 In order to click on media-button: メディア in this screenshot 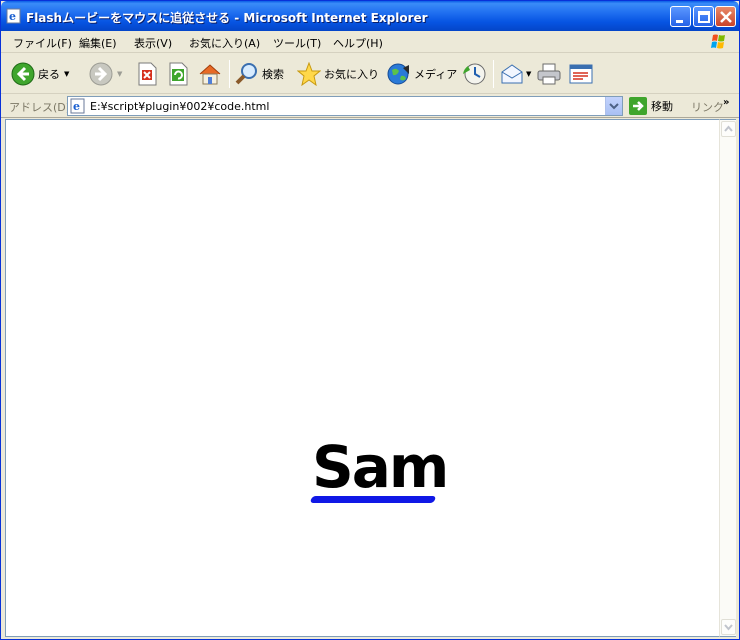, I will do `click(422, 74)`.